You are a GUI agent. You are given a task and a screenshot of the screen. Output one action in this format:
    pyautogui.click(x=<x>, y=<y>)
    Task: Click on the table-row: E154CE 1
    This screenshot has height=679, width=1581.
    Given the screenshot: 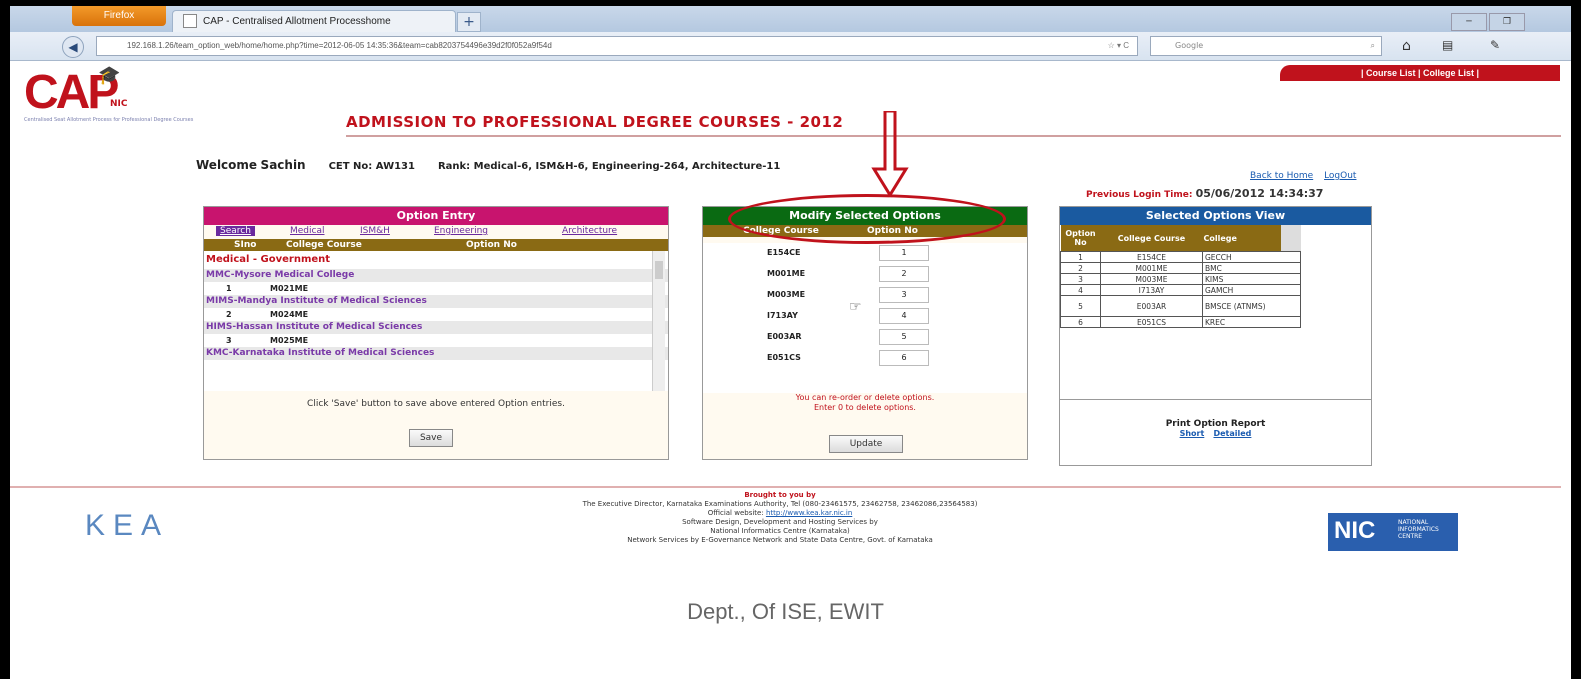 What is the action you would take?
    pyautogui.click(x=865, y=253)
    